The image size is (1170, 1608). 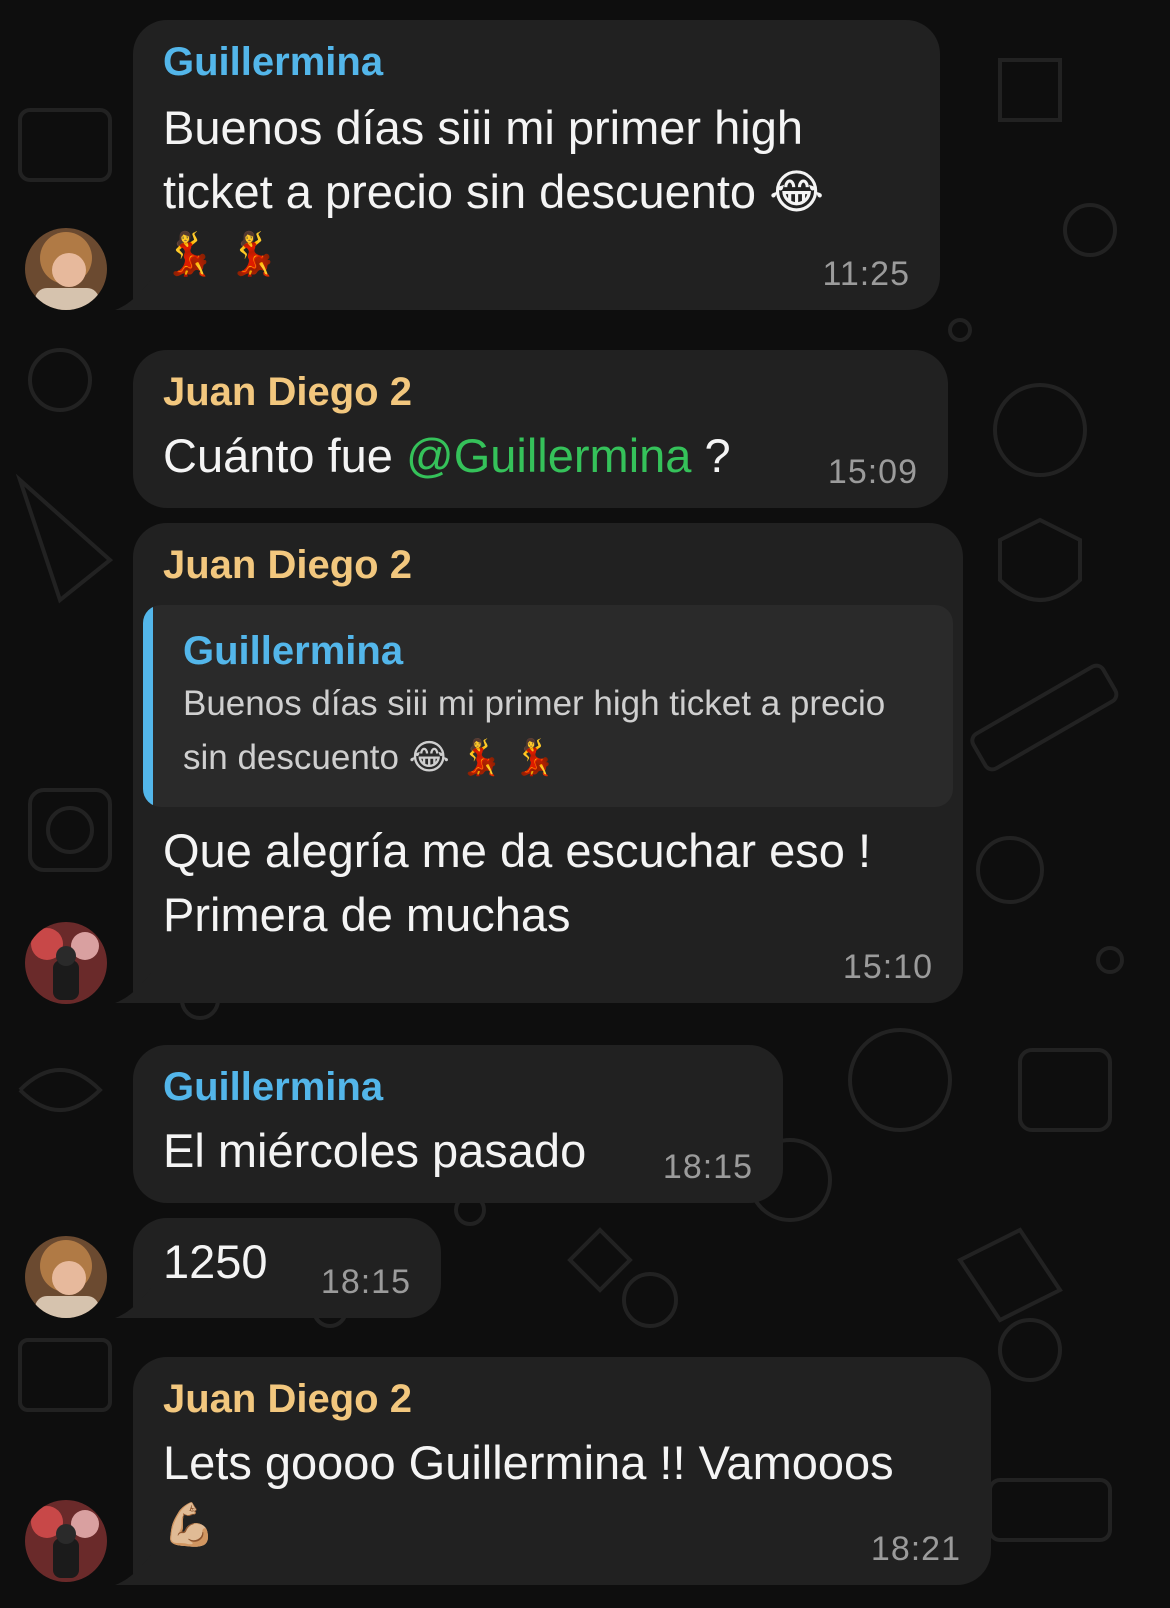 What do you see at coordinates (915, 1549) in the screenshot?
I see `message-time: 18:21` at bounding box center [915, 1549].